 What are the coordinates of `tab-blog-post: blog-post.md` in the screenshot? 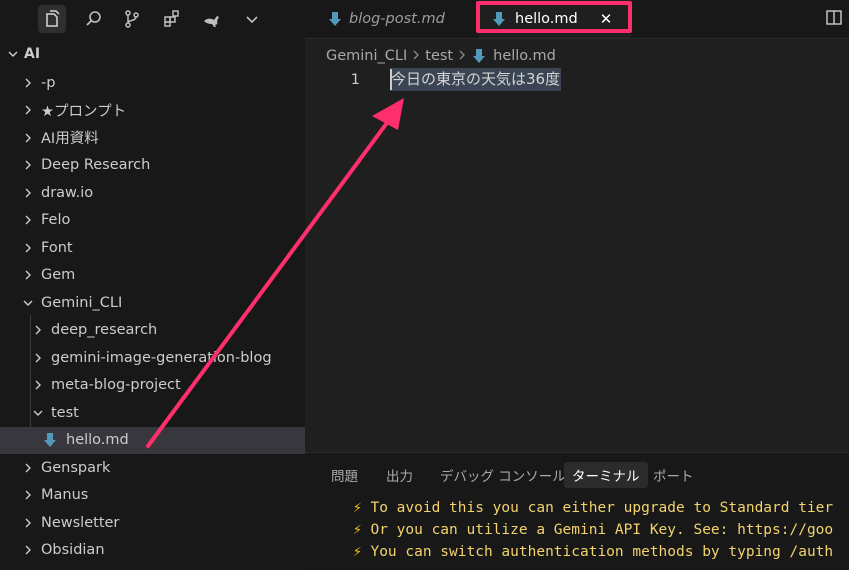 It's located at (392, 19).